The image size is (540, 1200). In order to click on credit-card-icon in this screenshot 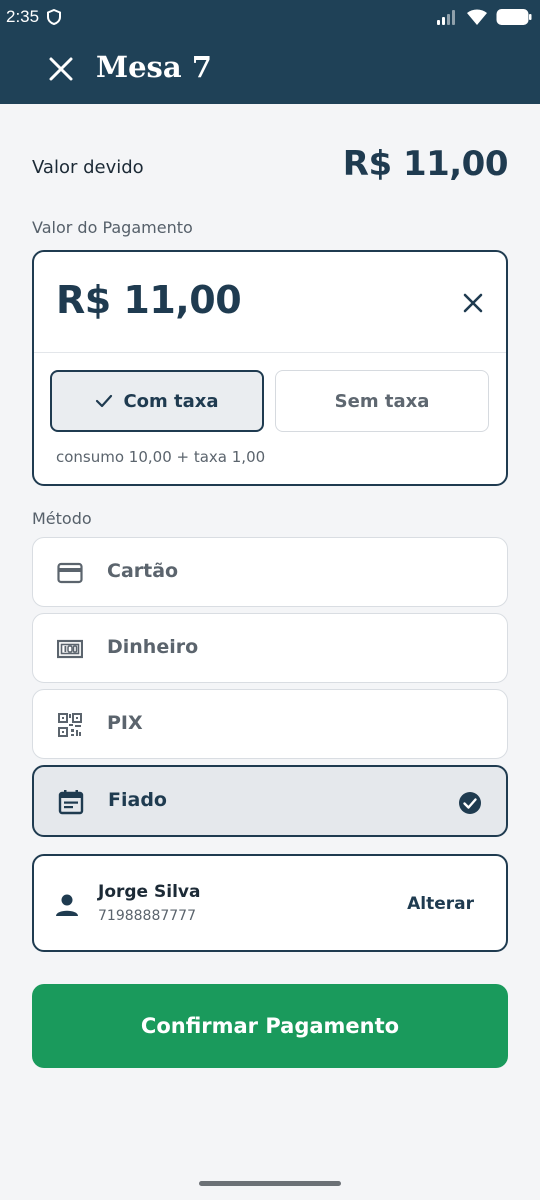, I will do `click(70, 573)`.